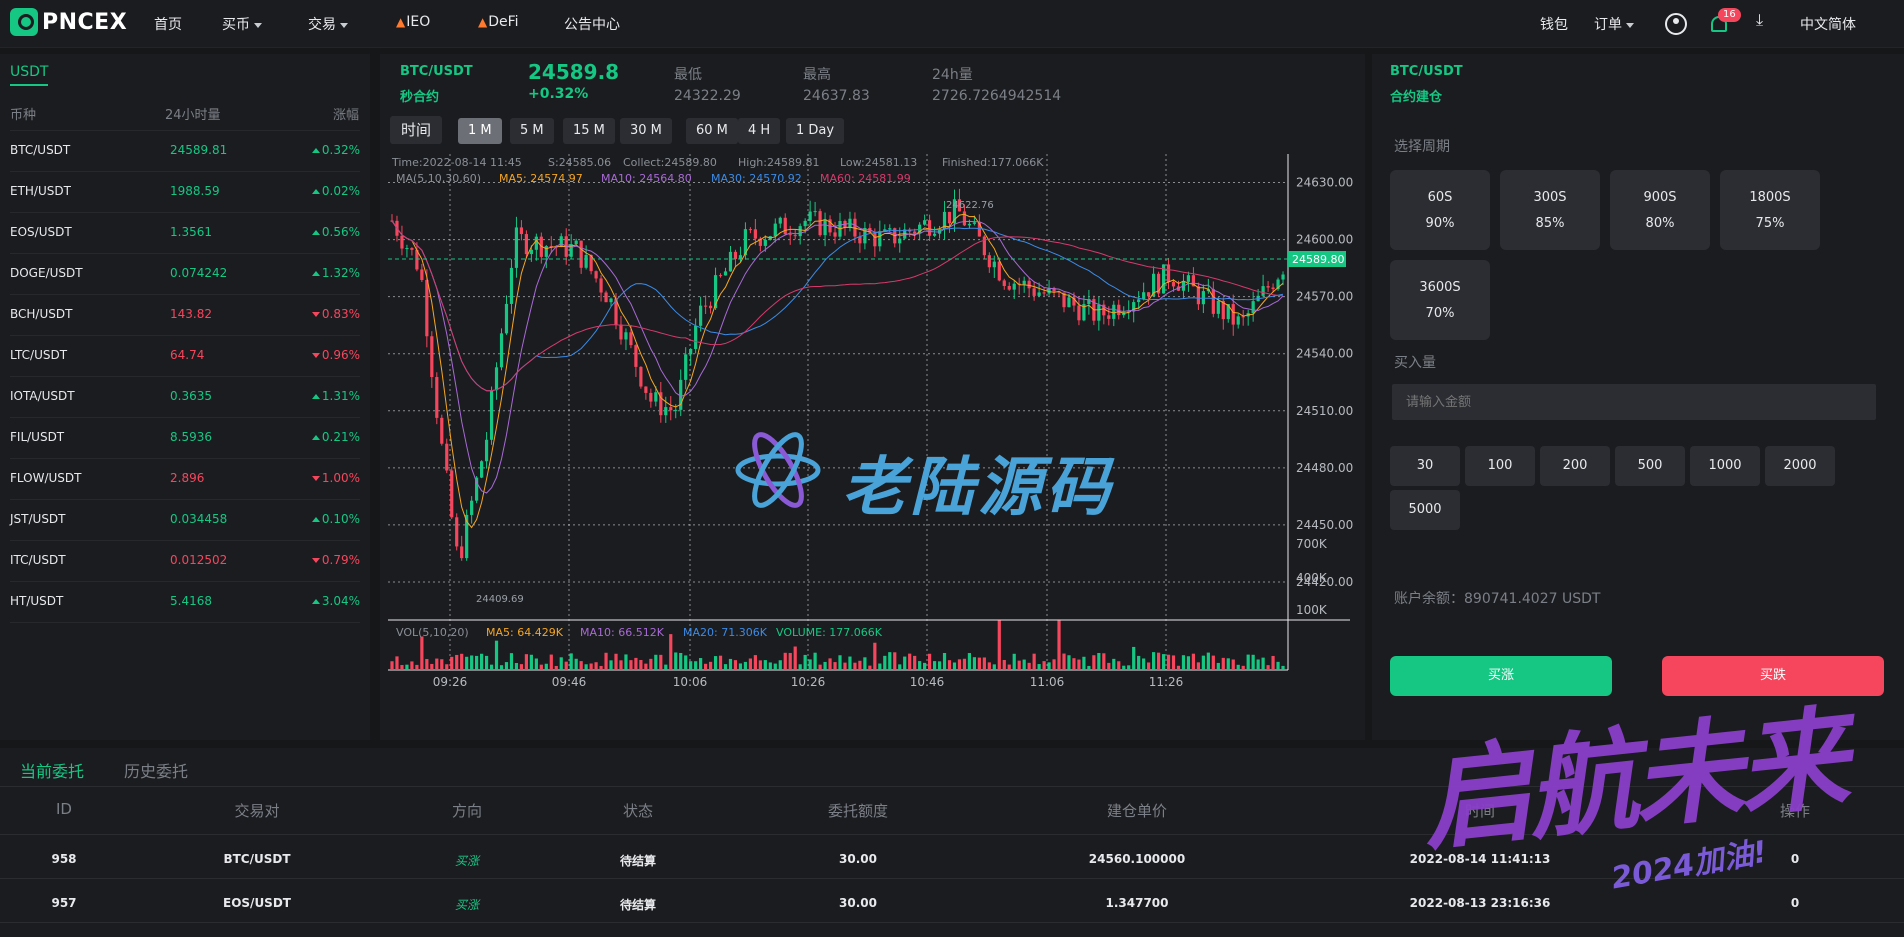 The height and width of the screenshot is (937, 1904). Describe the element at coordinates (185, 397) in the screenshot. I see `market-row: IOTA/USDT 0.3635 1.31%` at that location.